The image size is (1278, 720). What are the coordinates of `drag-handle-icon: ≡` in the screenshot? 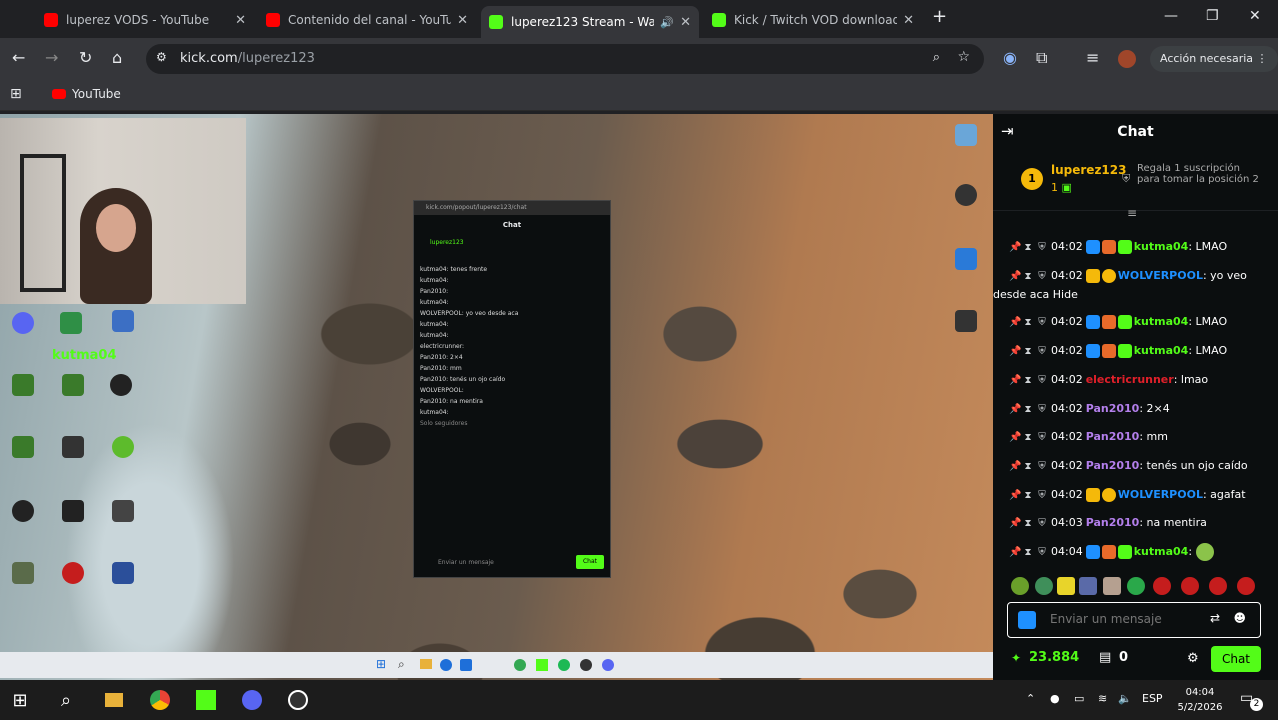 It's located at (1132, 213).